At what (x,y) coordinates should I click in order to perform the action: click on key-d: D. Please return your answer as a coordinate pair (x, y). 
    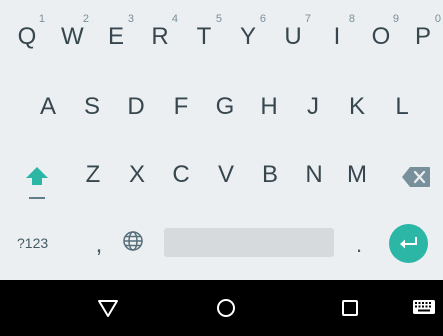
    Looking at the image, I should click on (136, 107).